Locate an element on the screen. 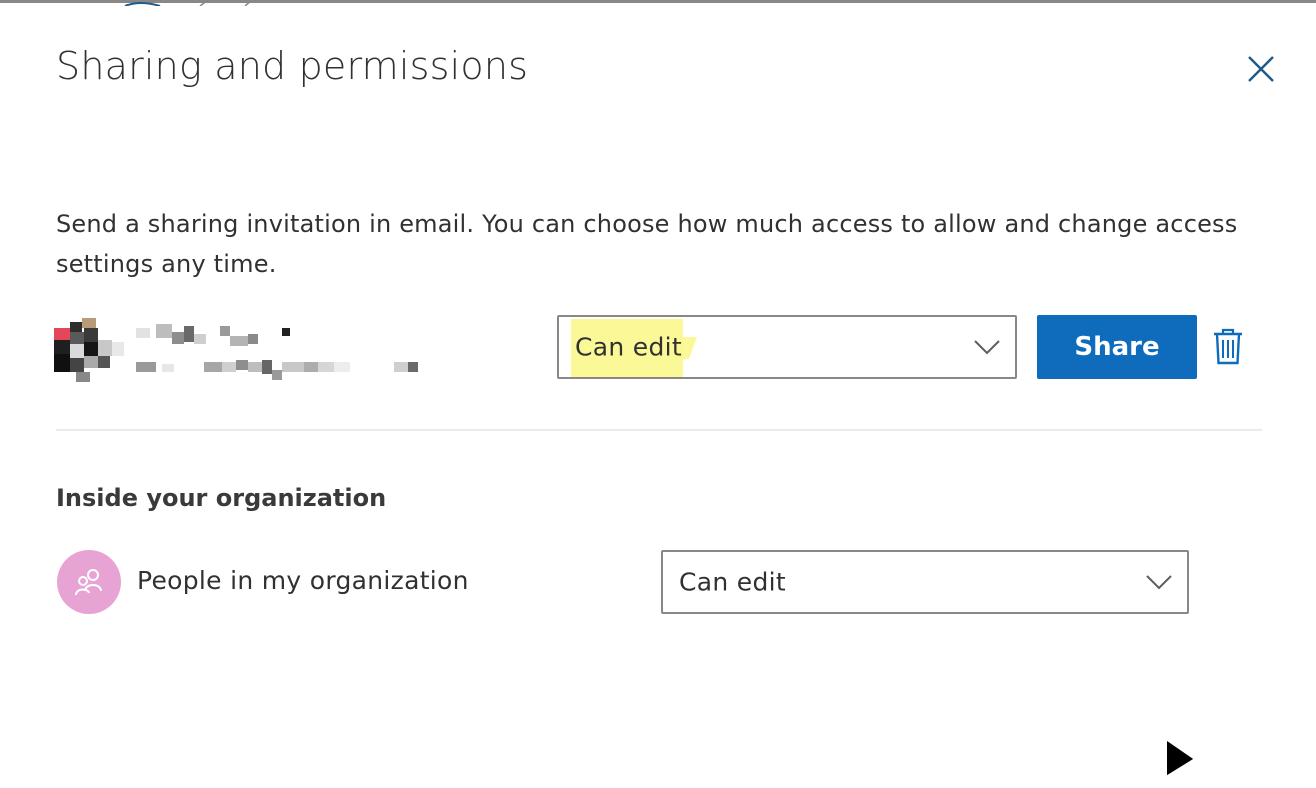 This screenshot has width=1316, height=788. org-avatar is located at coordinates (89, 582).